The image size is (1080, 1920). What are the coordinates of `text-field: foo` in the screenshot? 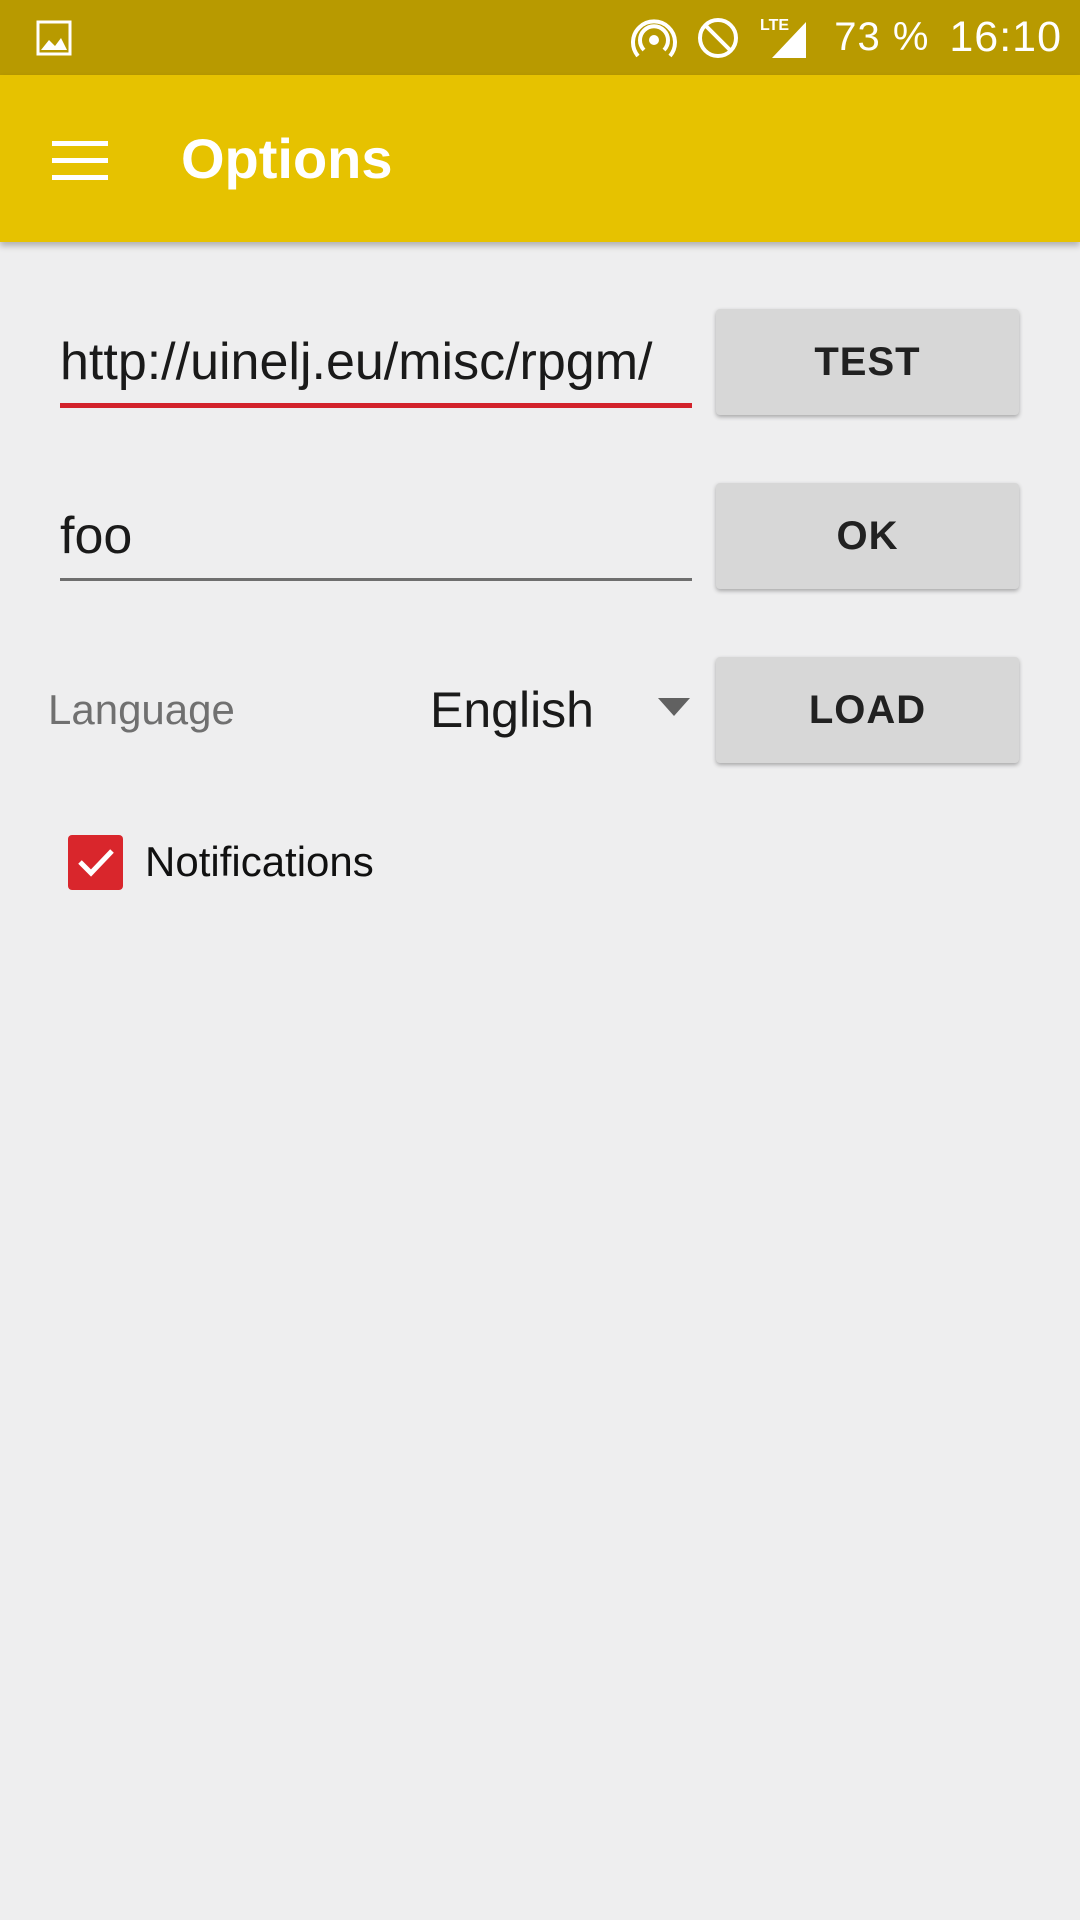 It's located at (376, 541).